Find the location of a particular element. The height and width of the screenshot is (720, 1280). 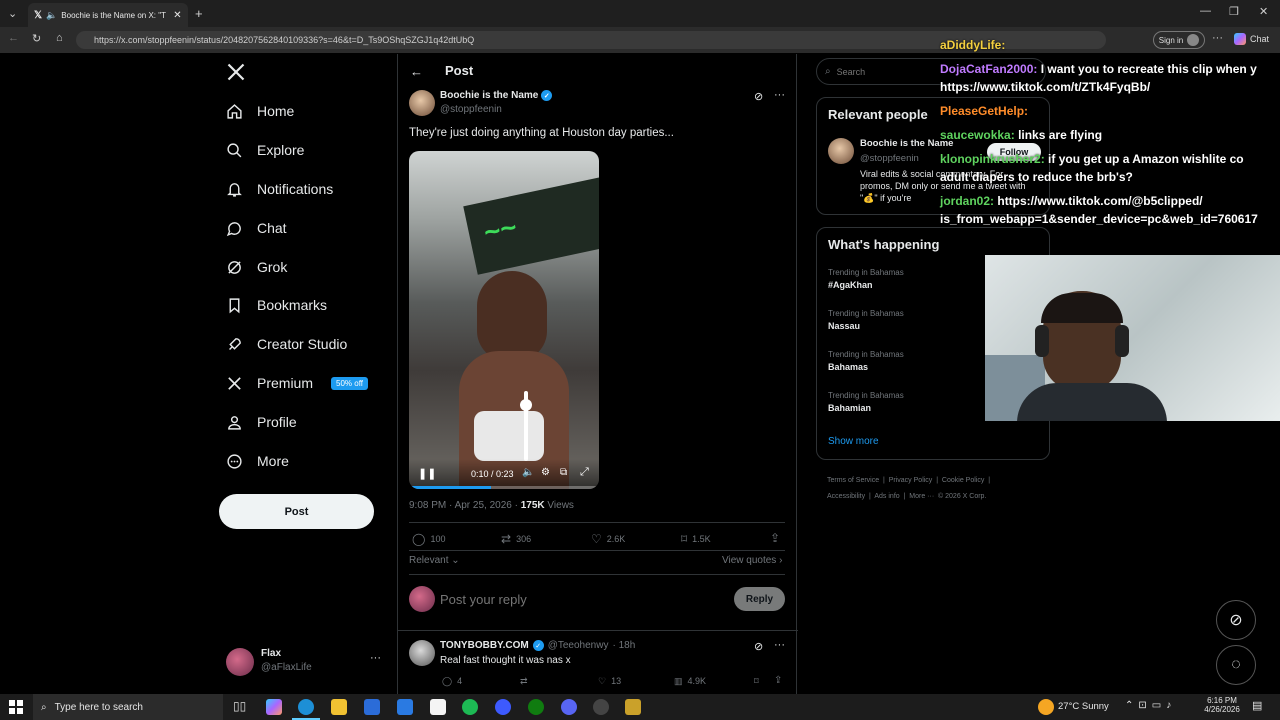

nav-item-grok: Grok is located at coordinates (256, 267).